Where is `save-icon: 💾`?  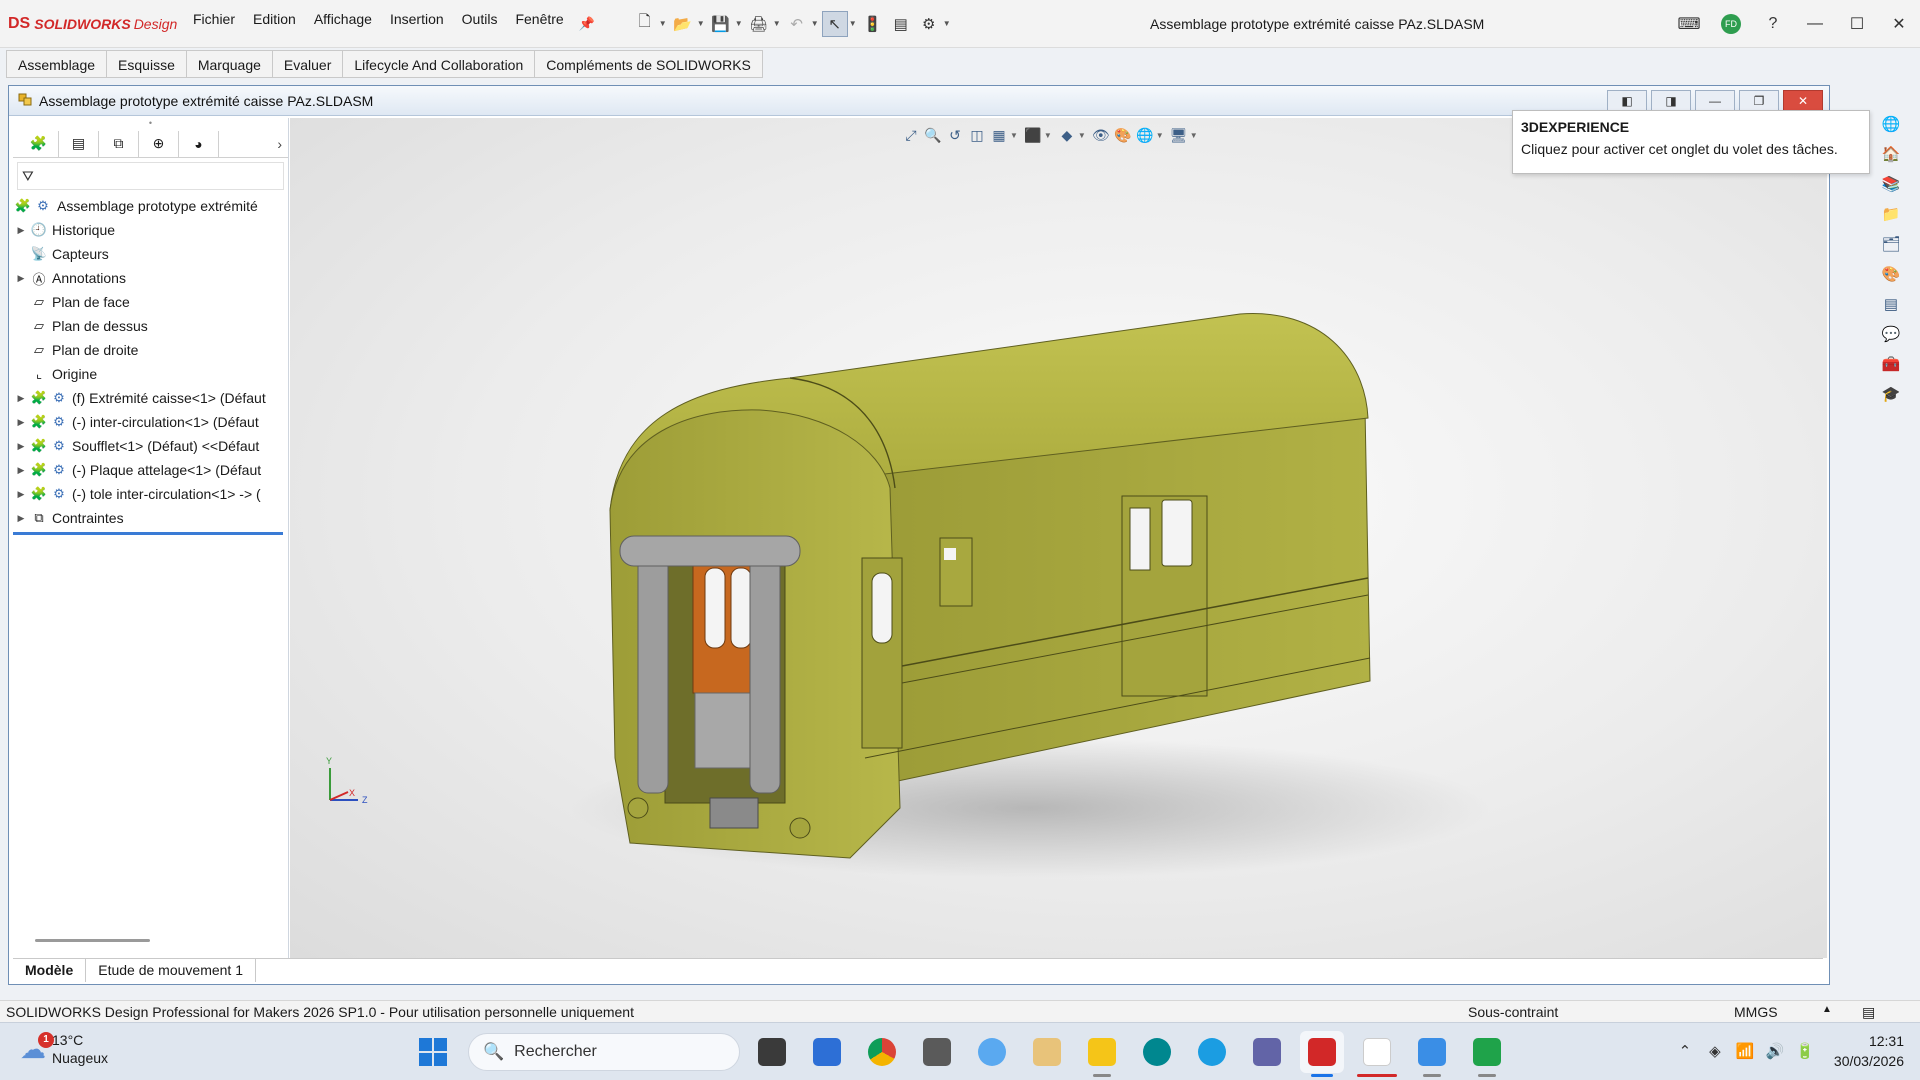 save-icon: 💾 is located at coordinates (721, 24).